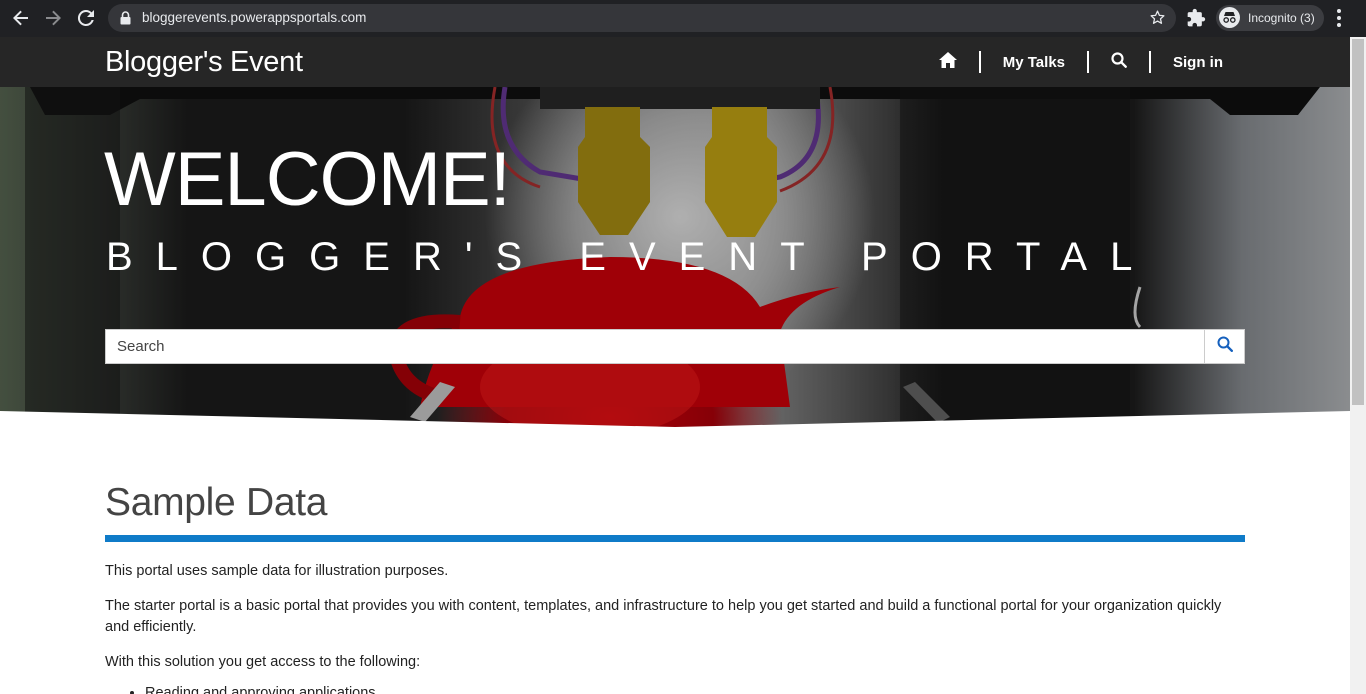  I want to click on sign-in-link: Sign in, so click(1198, 62).